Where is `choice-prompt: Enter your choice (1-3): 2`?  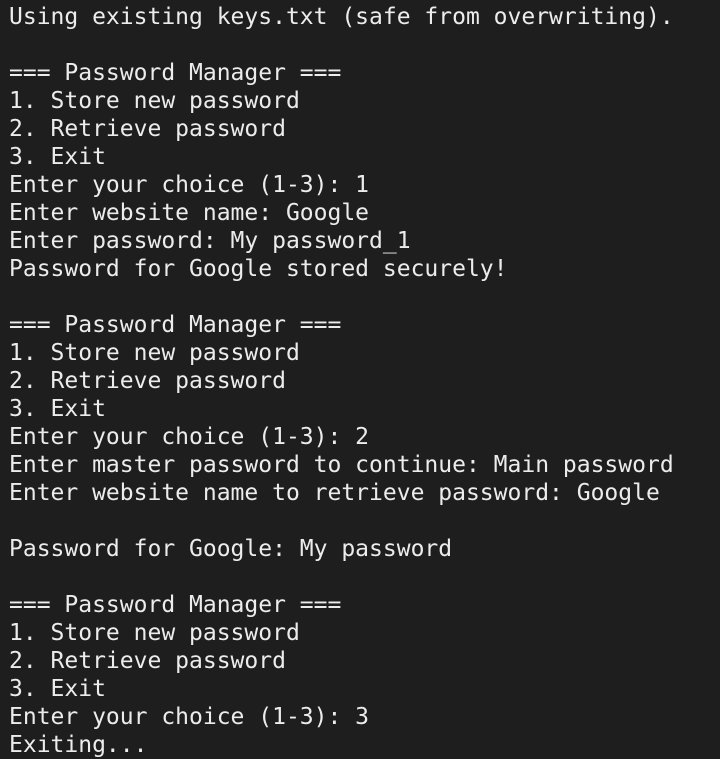 choice-prompt: Enter your choice (1-3): 2 is located at coordinates (189, 437).